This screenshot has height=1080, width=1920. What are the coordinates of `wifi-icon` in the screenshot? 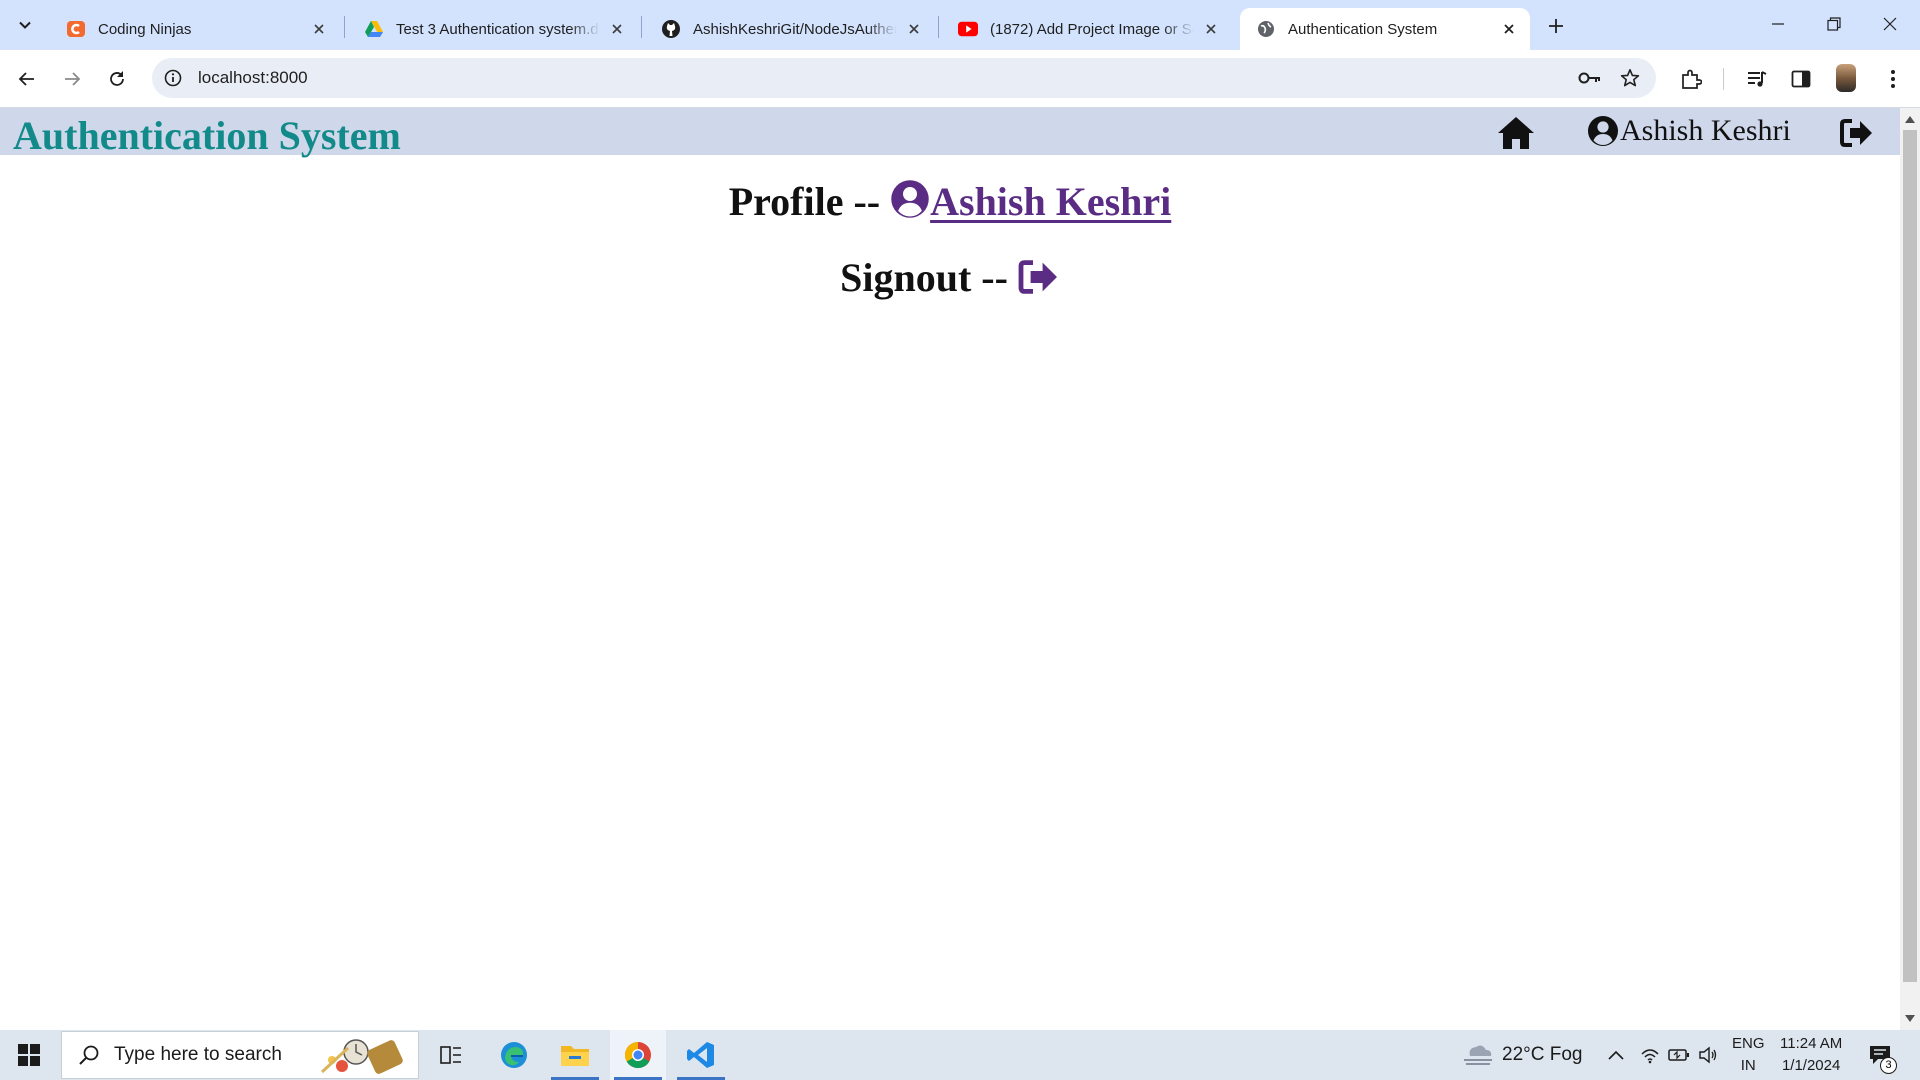 It's located at (1650, 1056).